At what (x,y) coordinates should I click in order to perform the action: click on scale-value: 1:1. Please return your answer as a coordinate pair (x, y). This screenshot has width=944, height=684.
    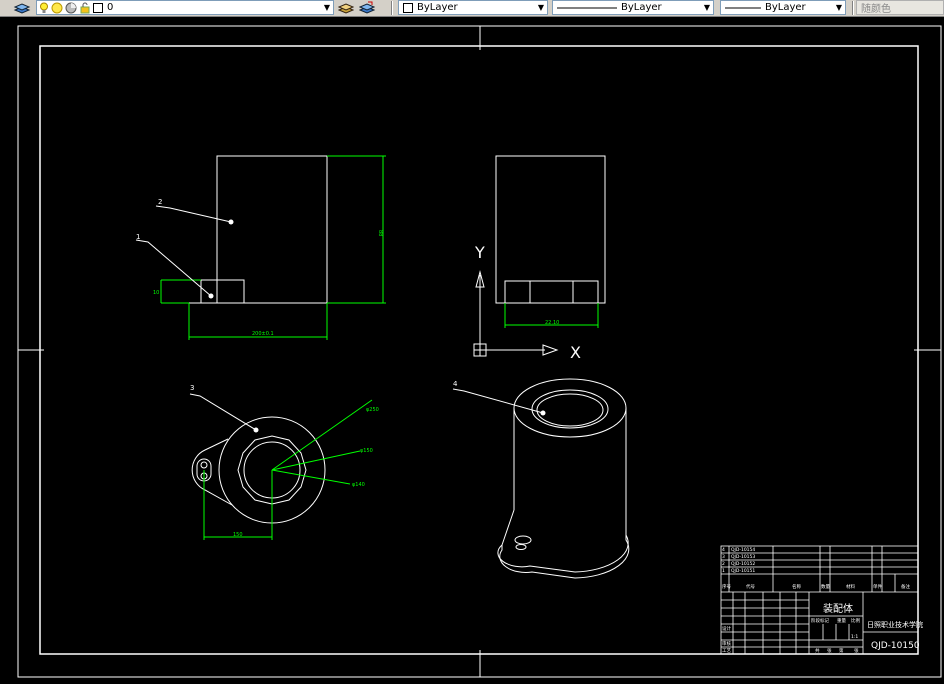
    Looking at the image, I should click on (854, 637).